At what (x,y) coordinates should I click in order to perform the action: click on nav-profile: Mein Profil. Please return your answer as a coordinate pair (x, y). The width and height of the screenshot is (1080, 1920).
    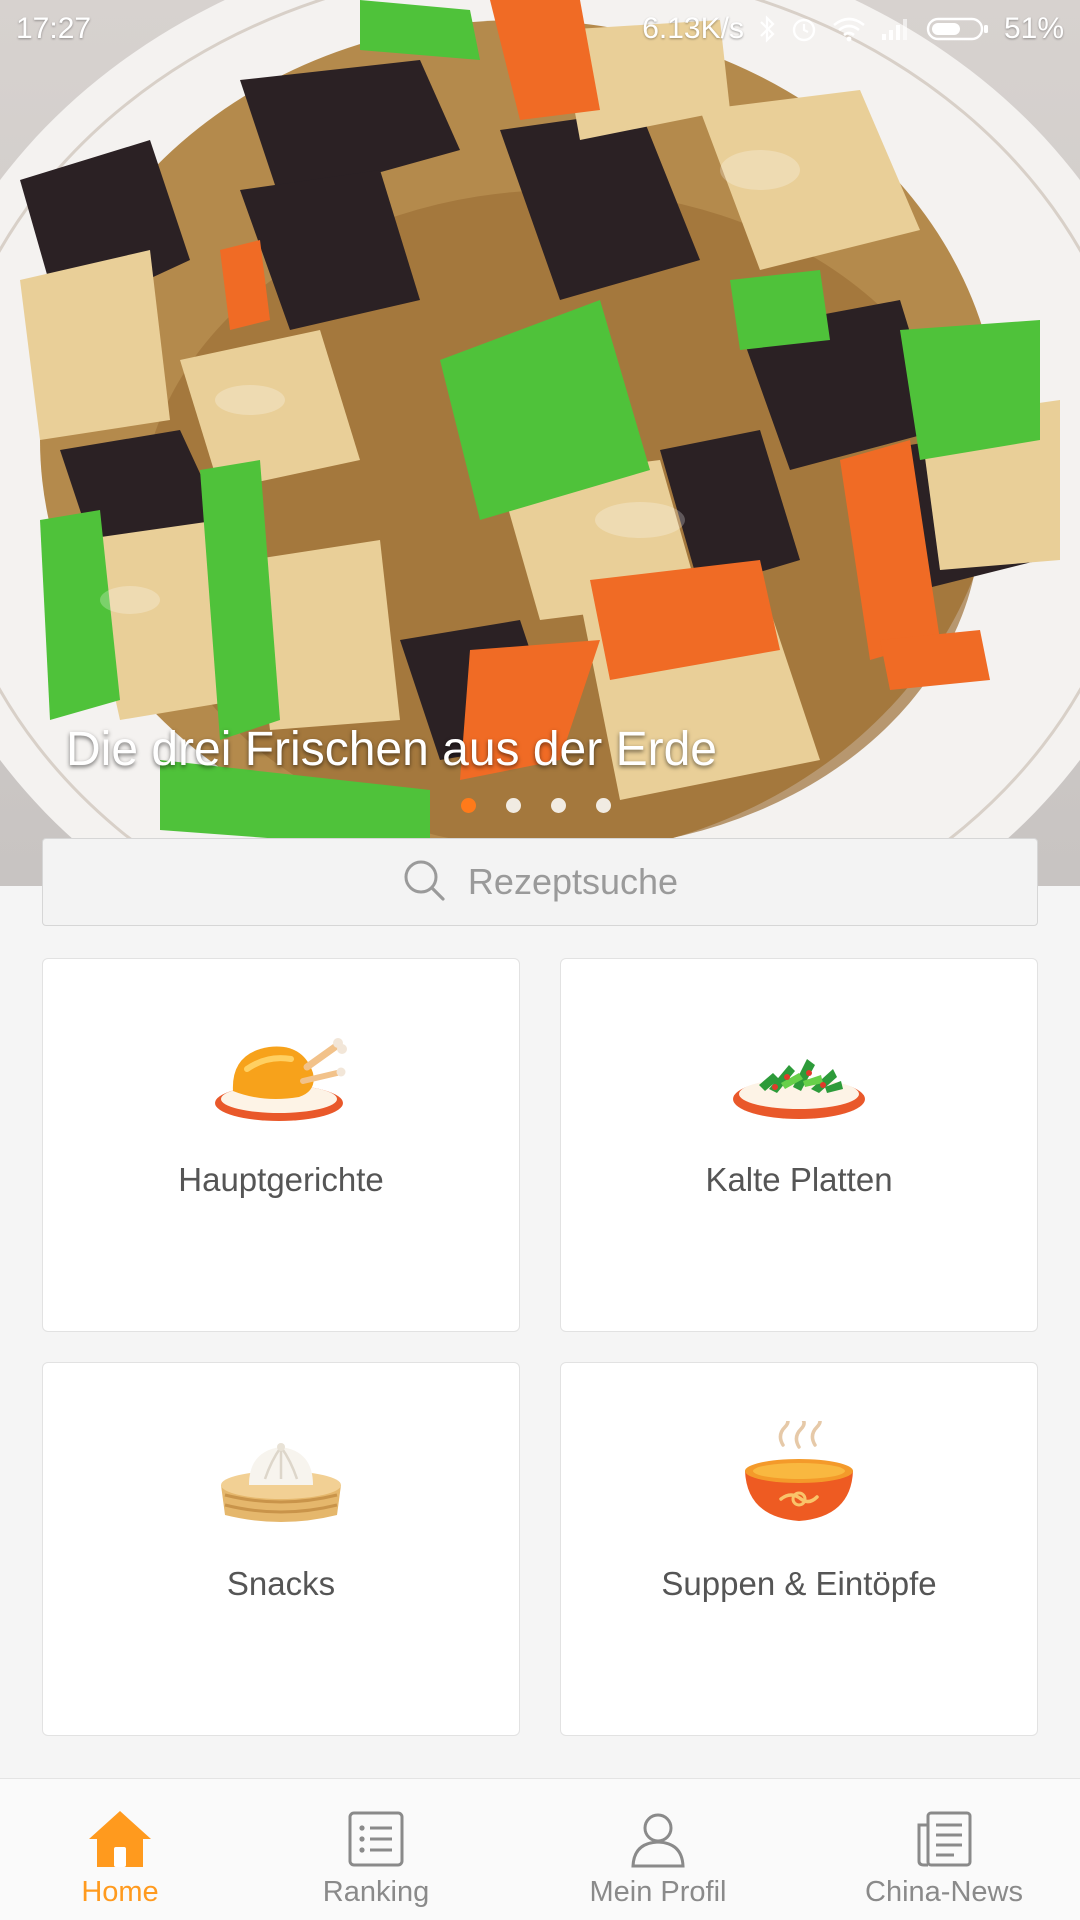
    Looking at the image, I should click on (658, 1859).